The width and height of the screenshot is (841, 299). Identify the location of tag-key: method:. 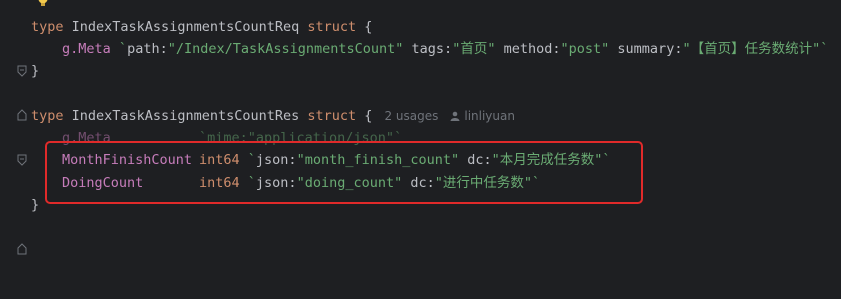
(532, 49).